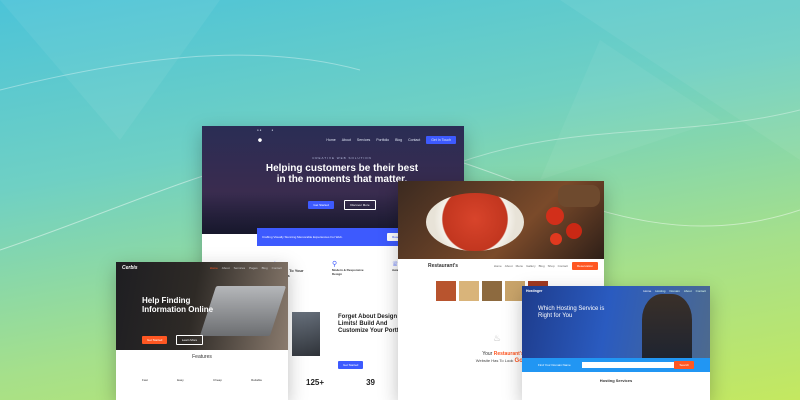  I want to click on portfolio-get-started-button: Get Started, so click(351, 365).